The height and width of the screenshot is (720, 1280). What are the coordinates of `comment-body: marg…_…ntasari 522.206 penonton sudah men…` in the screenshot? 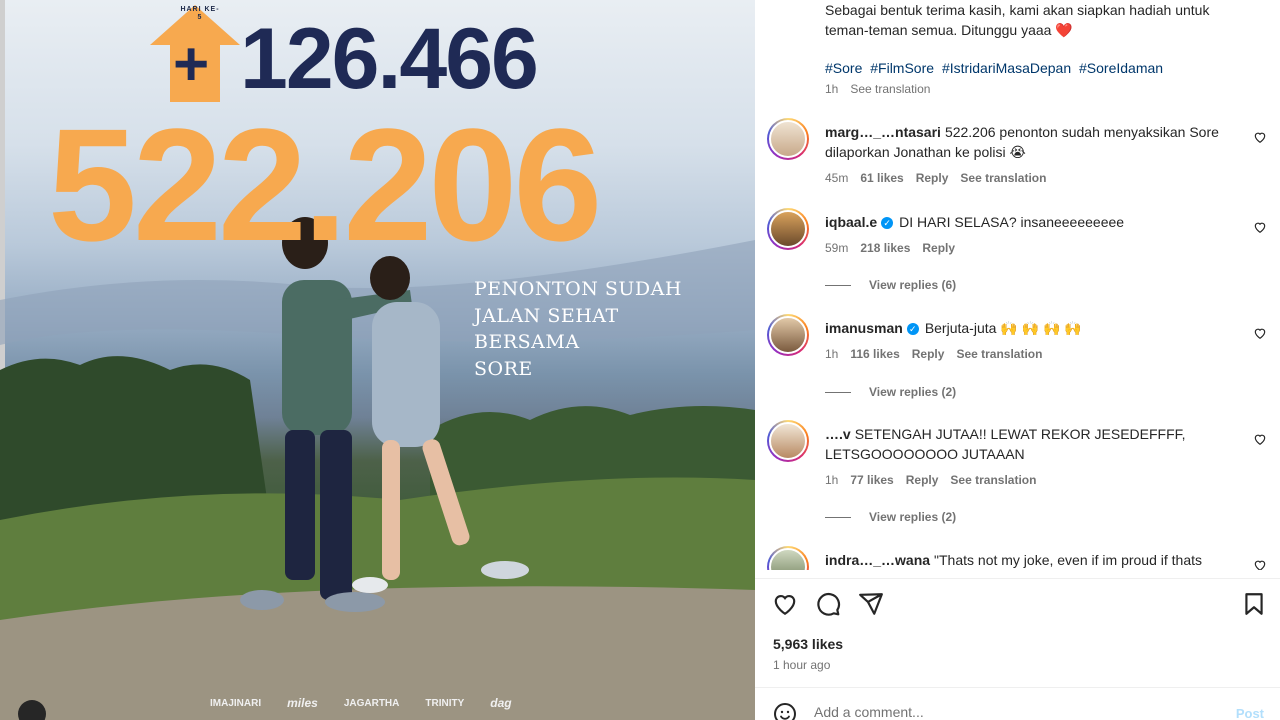 It's located at (1030, 155).